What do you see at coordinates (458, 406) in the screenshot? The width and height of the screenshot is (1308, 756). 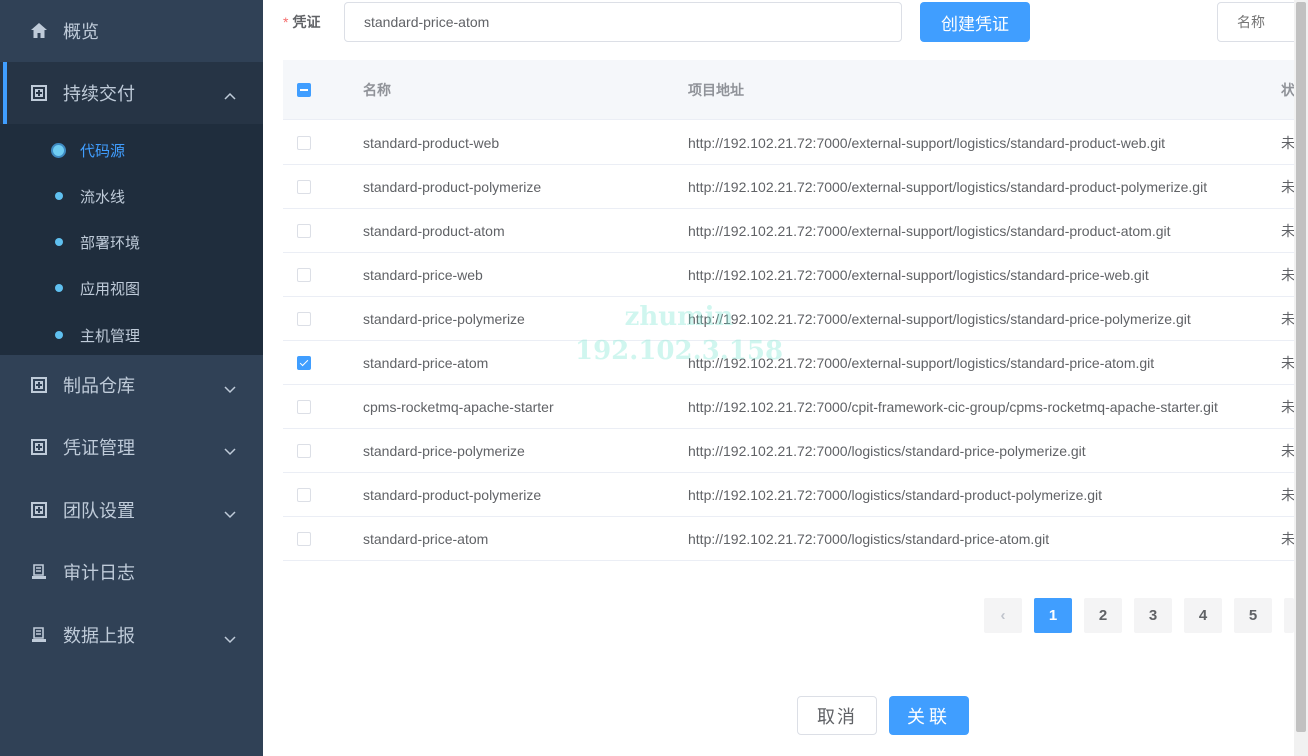 I see `repo-name: cpms-rocketmq-apache-starter` at bounding box center [458, 406].